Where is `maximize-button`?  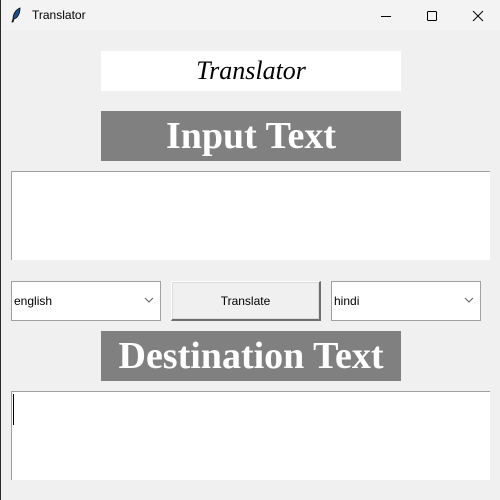
maximize-button is located at coordinates (432, 15).